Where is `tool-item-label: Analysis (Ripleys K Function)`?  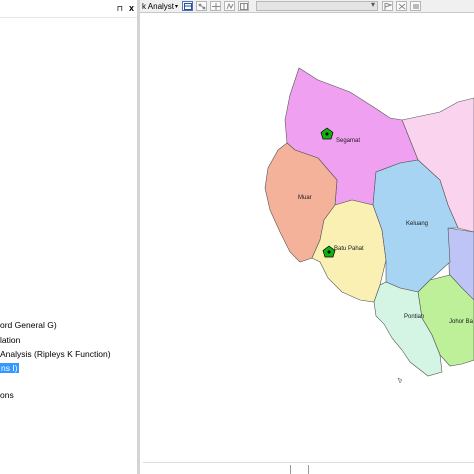 tool-item-label: Analysis (Ripleys K Function) is located at coordinates (55, 354).